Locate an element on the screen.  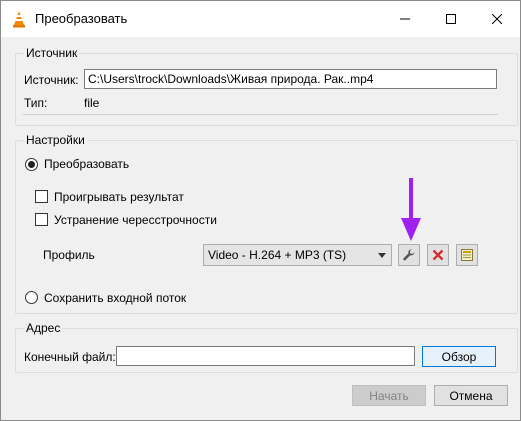
destination-file-input is located at coordinates (265, 356).